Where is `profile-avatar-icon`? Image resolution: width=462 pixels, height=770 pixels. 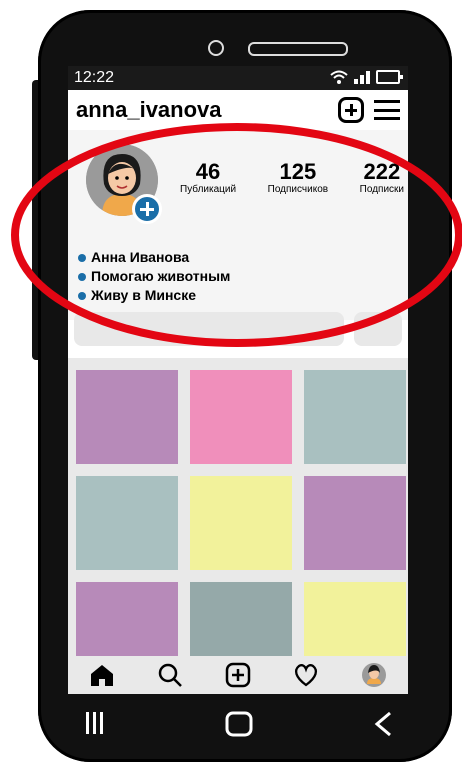
profile-avatar-icon is located at coordinates (374, 675).